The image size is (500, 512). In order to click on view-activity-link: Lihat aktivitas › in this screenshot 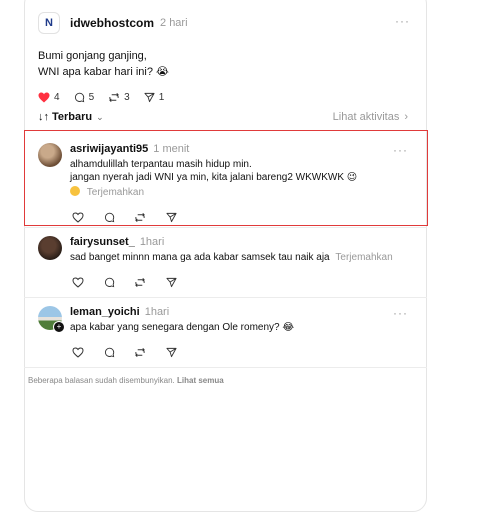, I will do `click(370, 117)`.